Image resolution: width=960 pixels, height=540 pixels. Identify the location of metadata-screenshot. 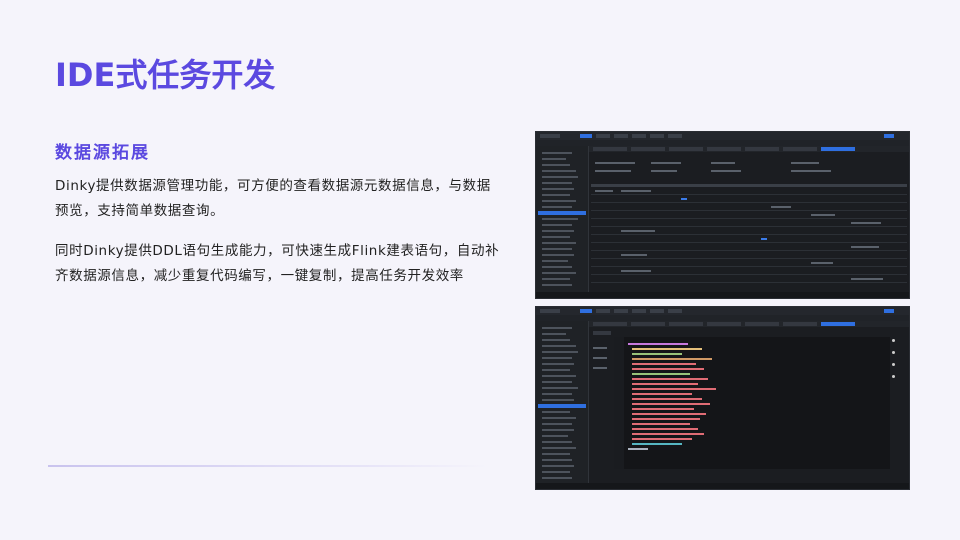
(722, 215).